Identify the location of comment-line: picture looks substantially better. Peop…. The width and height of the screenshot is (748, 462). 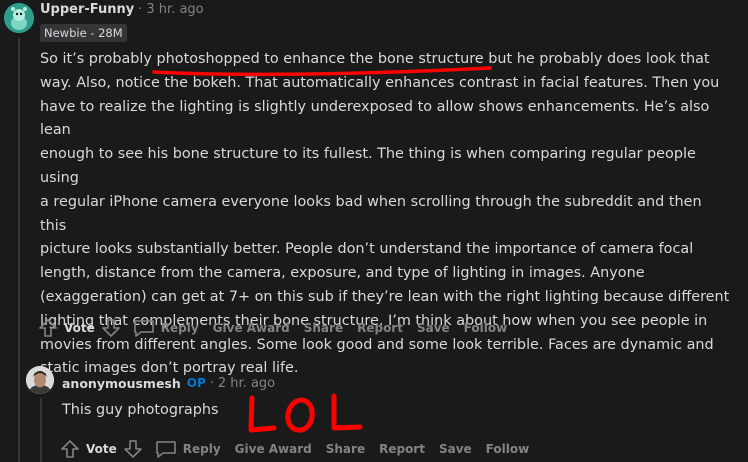
(367, 249).